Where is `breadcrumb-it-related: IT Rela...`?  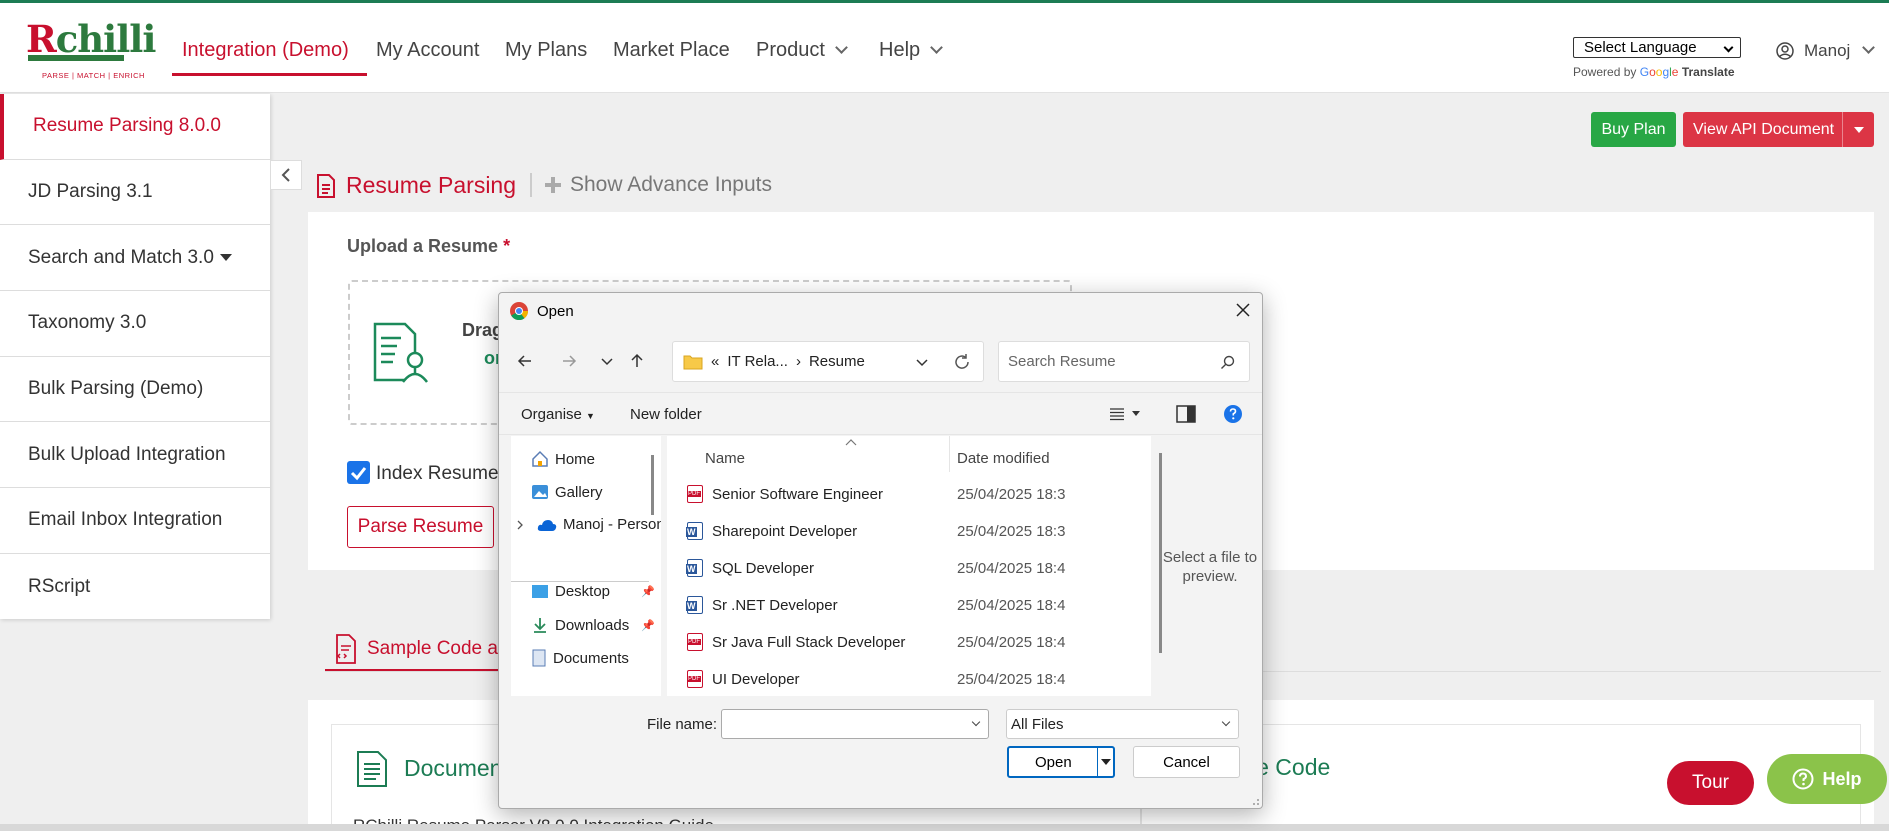 breadcrumb-it-related: IT Rela... is located at coordinates (757, 361).